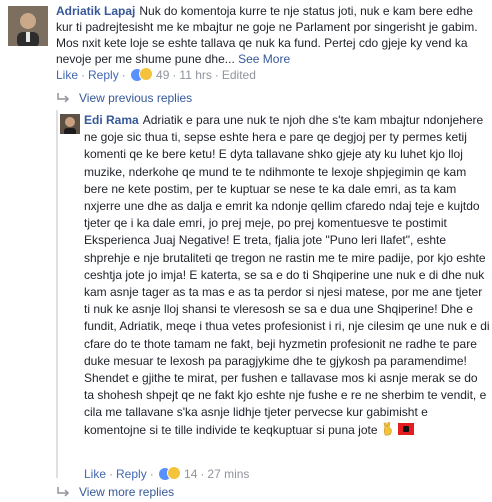 The image size is (492, 502). I want to click on view-previous-label: View previous replies, so click(135, 98).